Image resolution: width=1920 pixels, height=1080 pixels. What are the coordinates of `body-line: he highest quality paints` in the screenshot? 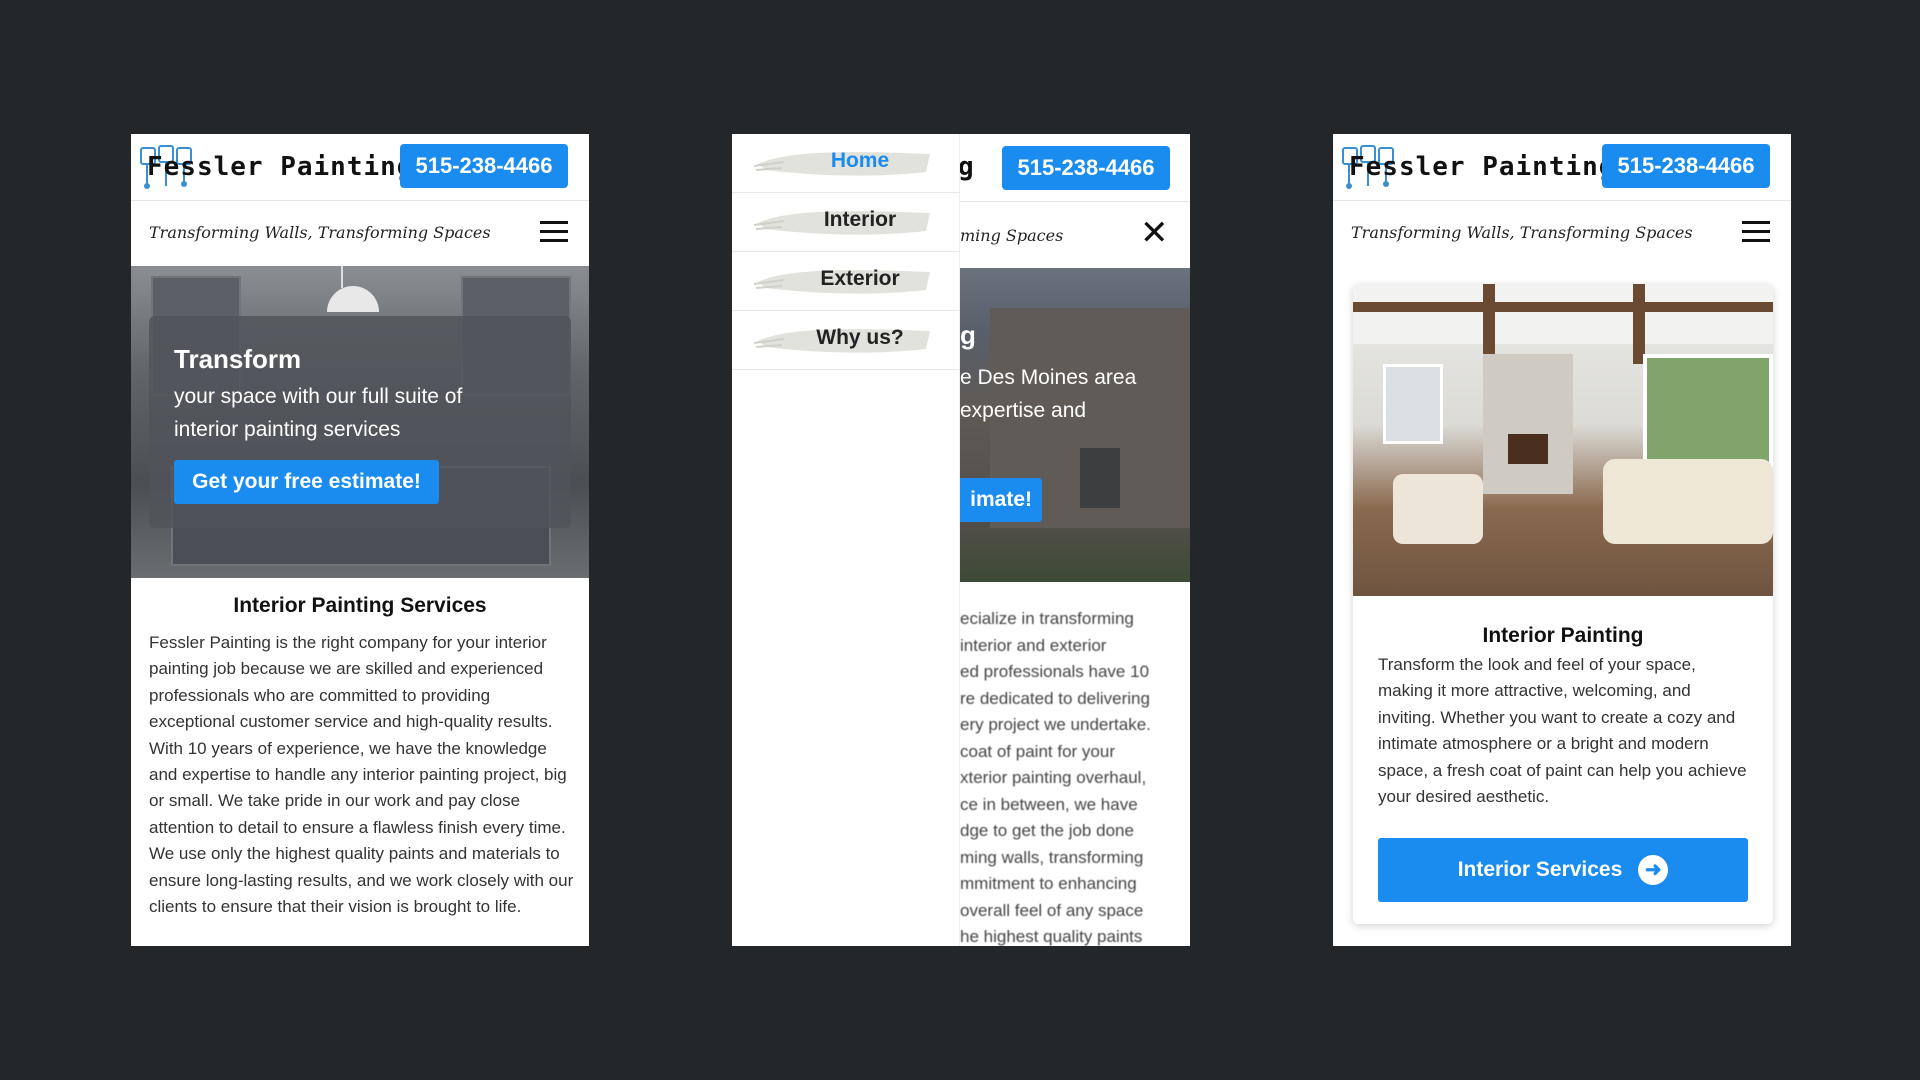 It's located at (1051, 936).